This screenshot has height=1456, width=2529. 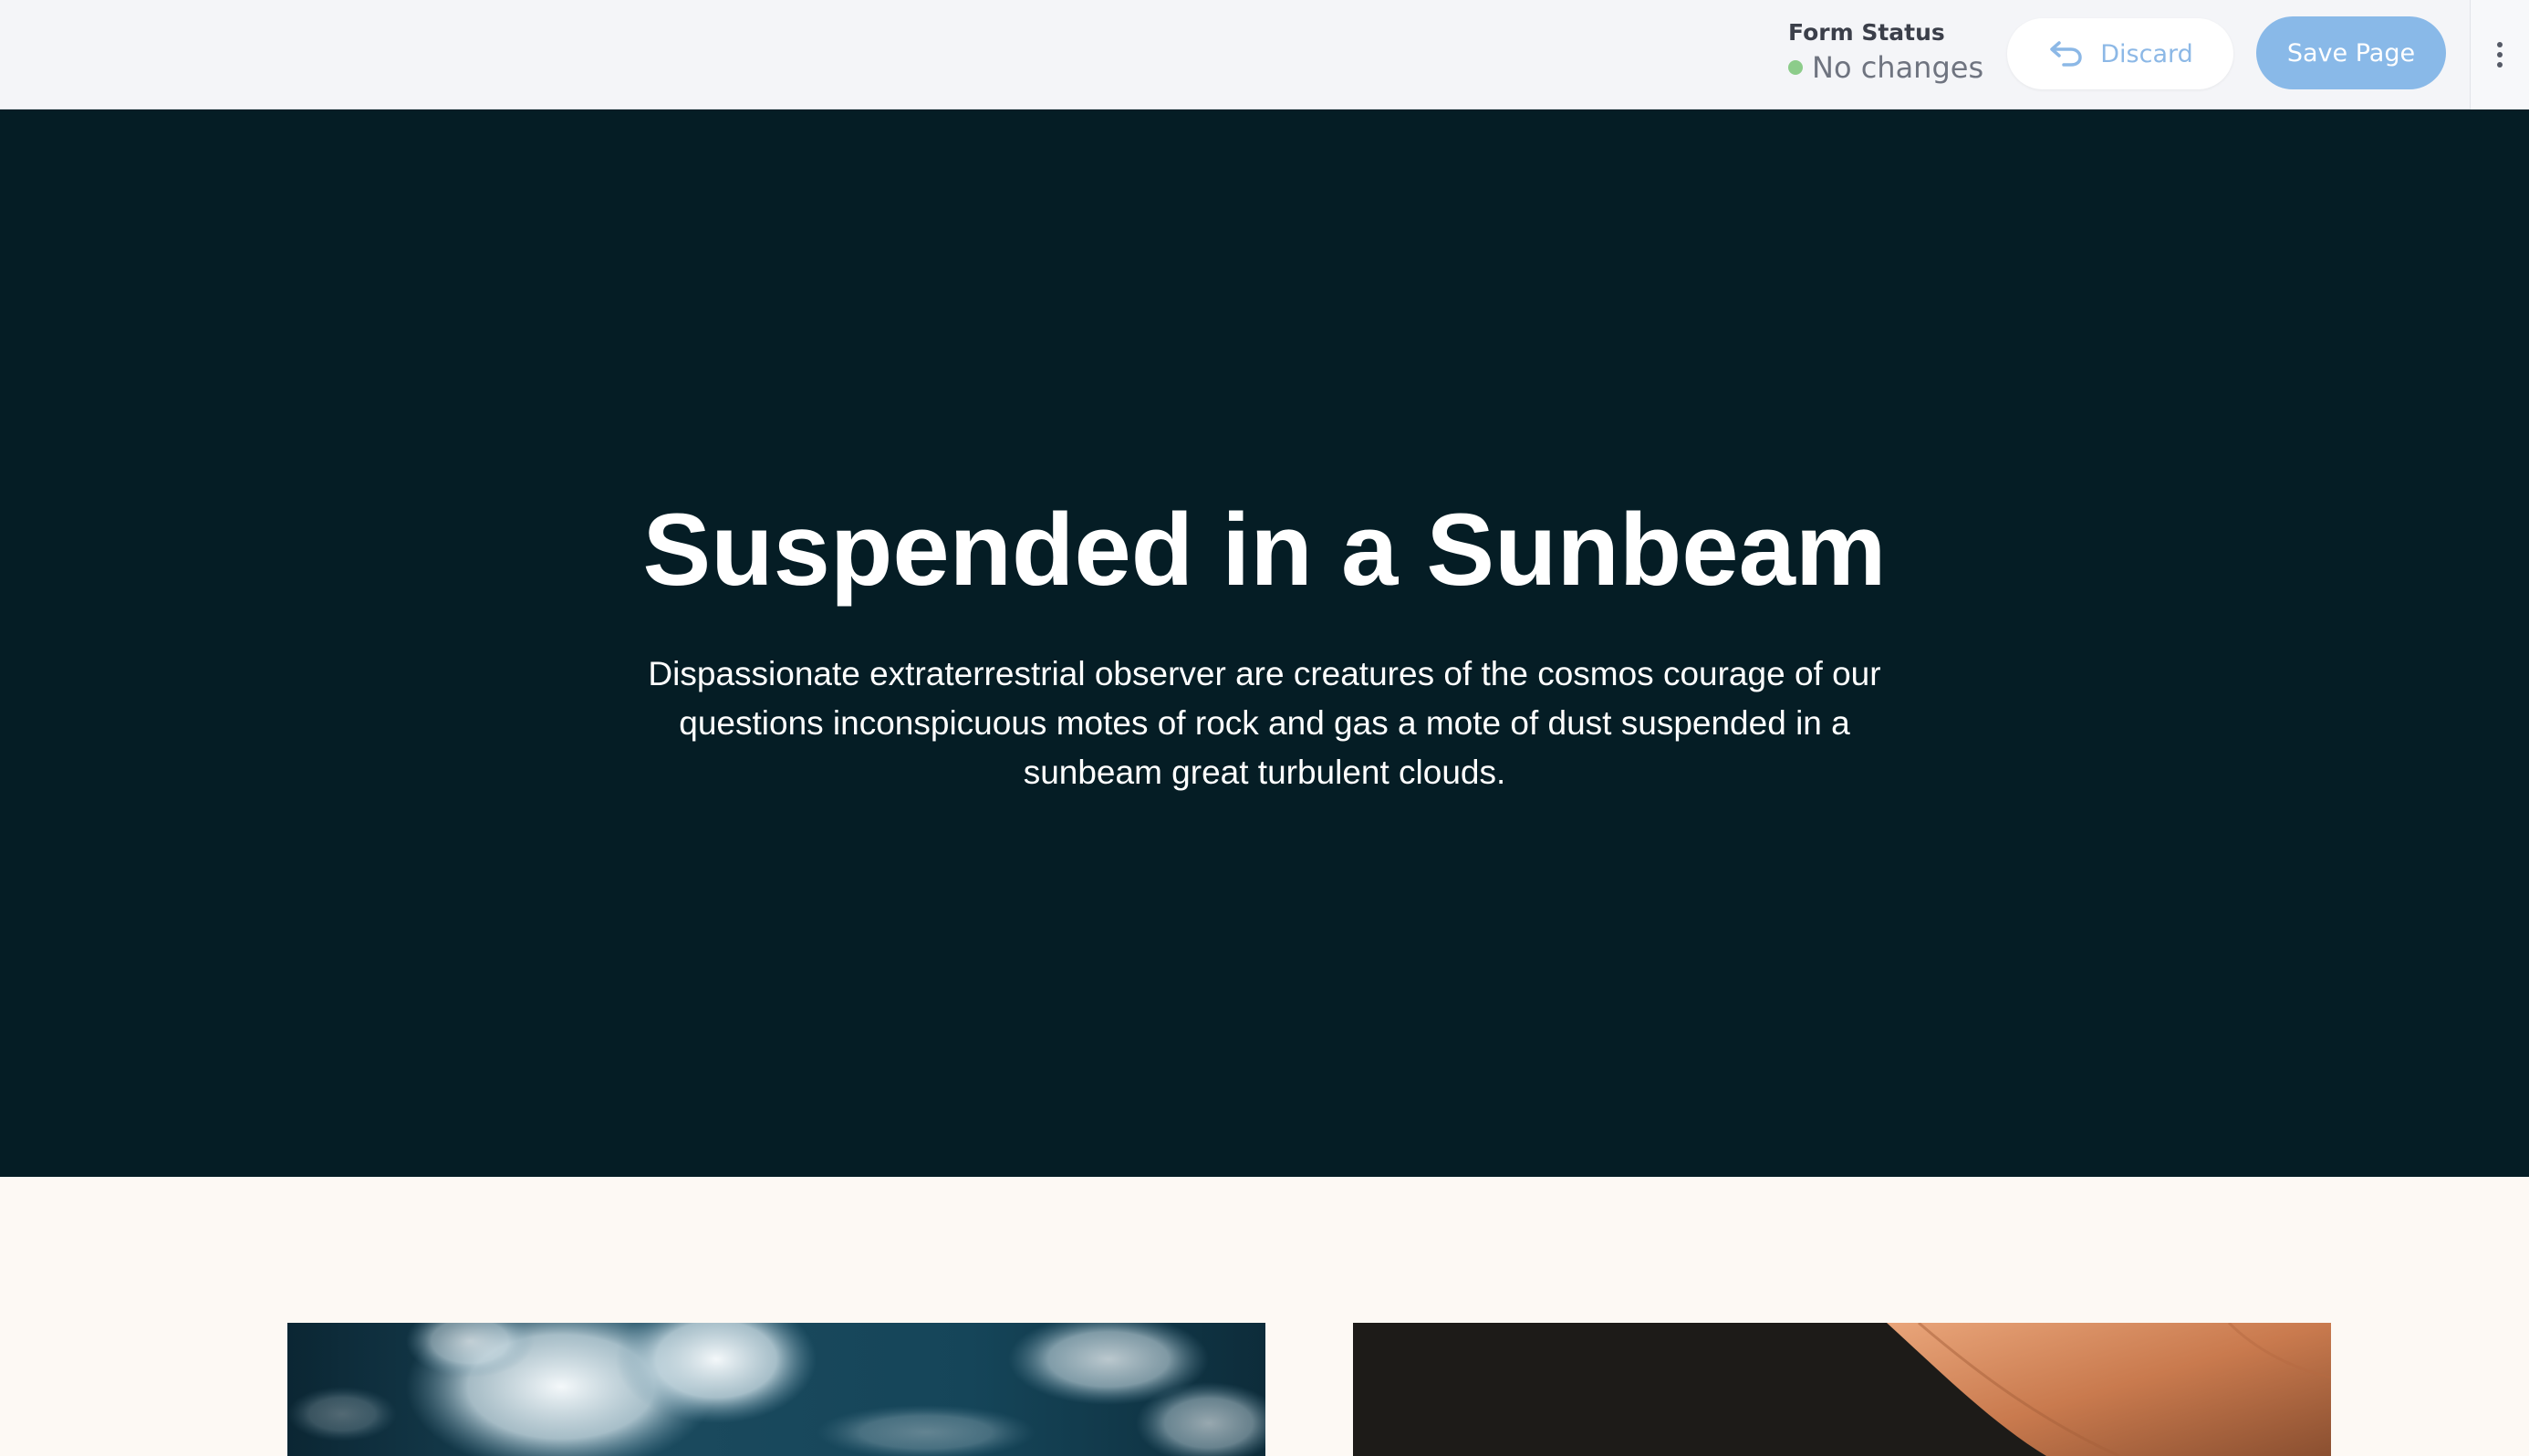 I want to click on form-status-value: No changes, so click(x=1898, y=68).